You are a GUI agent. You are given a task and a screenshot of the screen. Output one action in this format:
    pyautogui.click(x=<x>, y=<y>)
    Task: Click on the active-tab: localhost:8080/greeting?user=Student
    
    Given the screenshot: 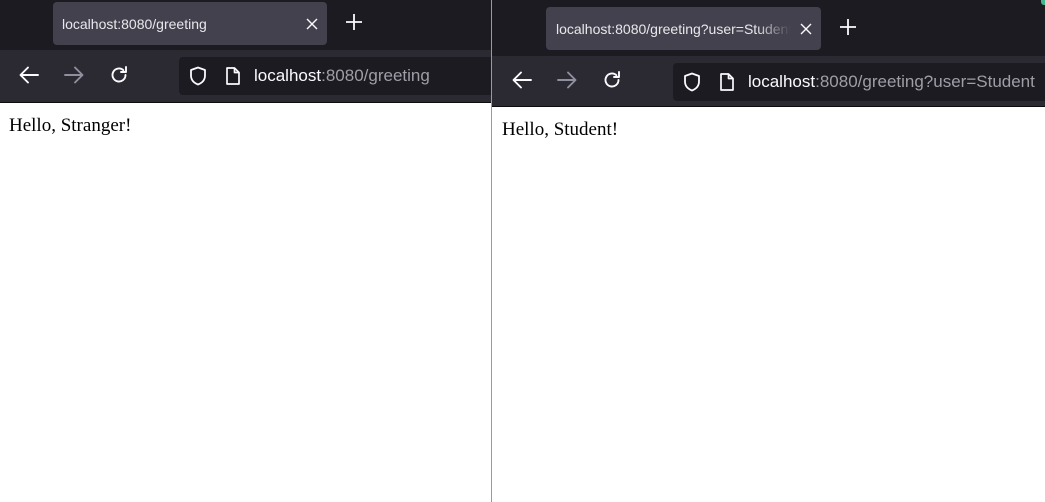 What is the action you would take?
    pyautogui.click(x=683, y=28)
    